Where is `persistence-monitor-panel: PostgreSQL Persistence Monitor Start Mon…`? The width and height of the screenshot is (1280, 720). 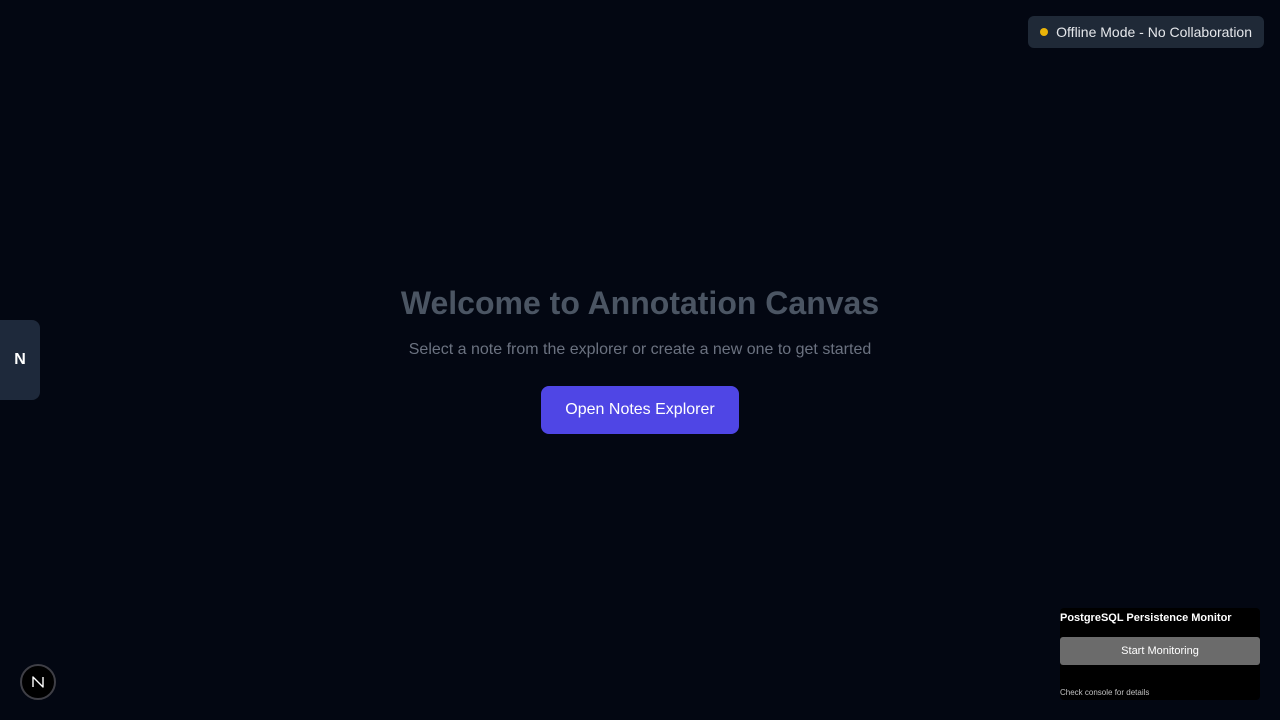 persistence-monitor-panel: PostgreSQL Persistence Monitor Start Mon… is located at coordinates (1160, 654).